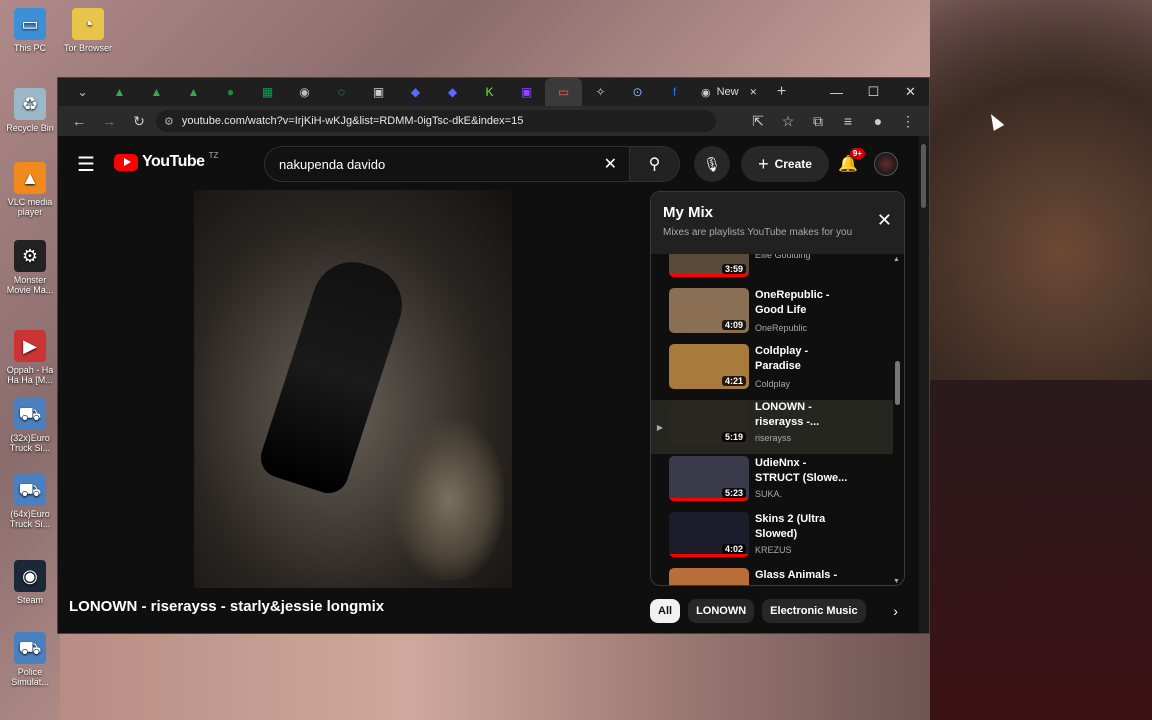  I want to click on voice-search-button: 🎙, so click(712, 164).